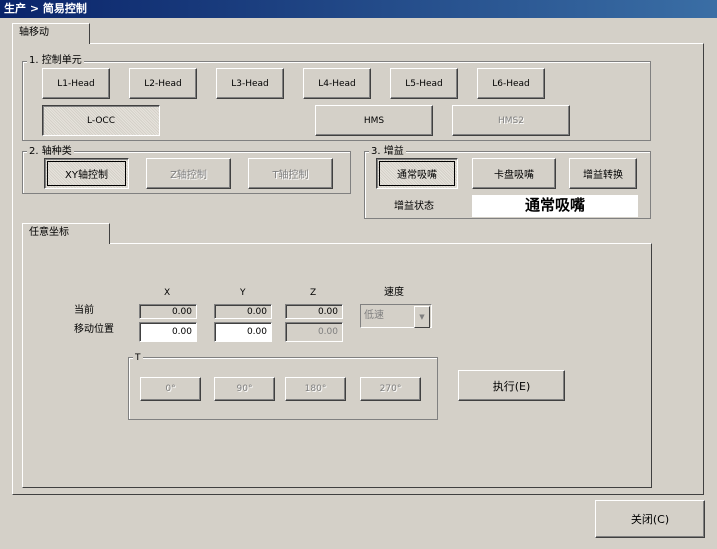 The width and height of the screenshot is (717, 549). What do you see at coordinates (243, 311) in the screenshot?
I see `current-y-field: 0.00` at bounding box center [243, 311].